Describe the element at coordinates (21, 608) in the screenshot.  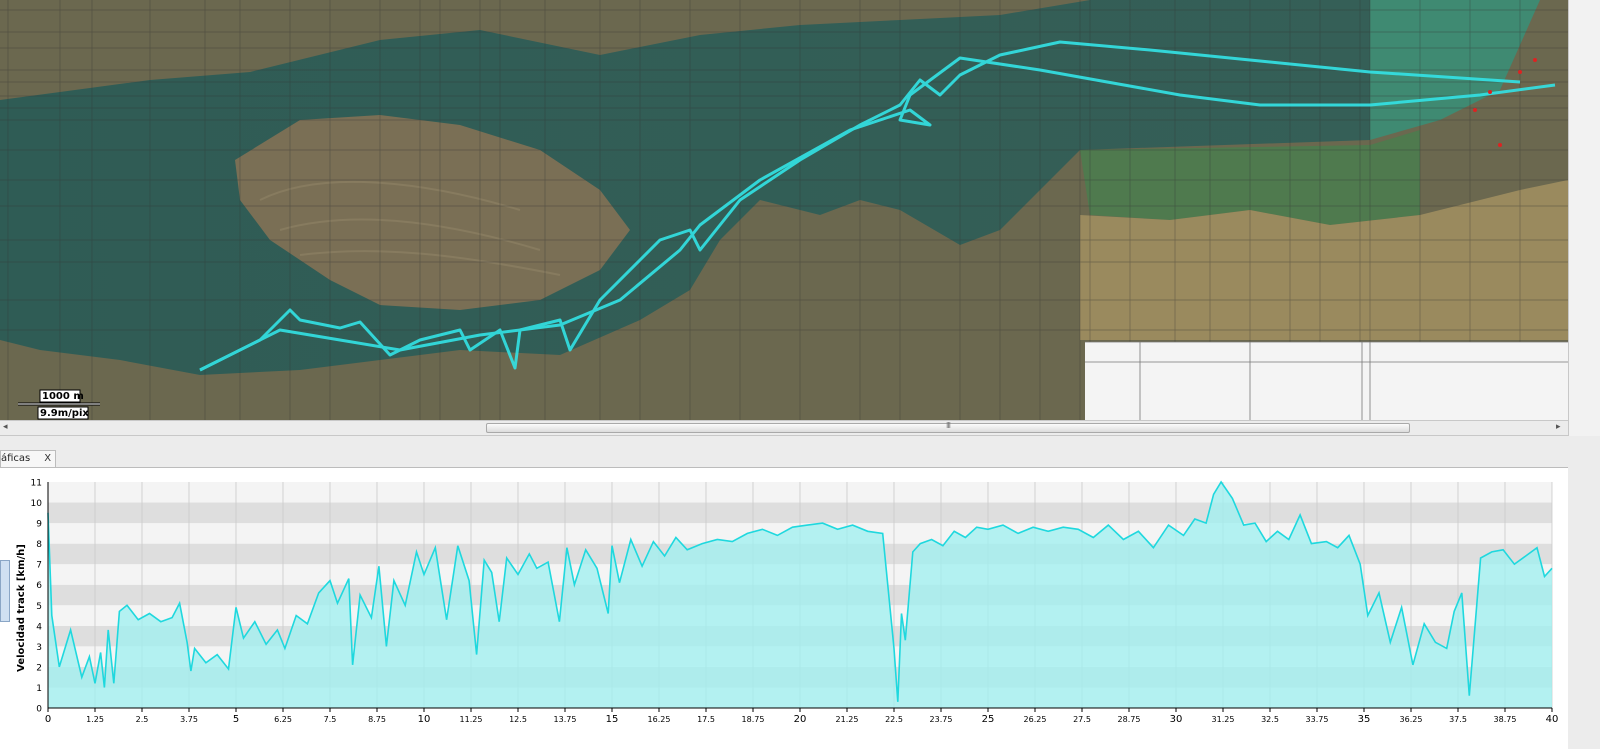
I see `y-axis-label: Velocidad track [km/h]` at that location.